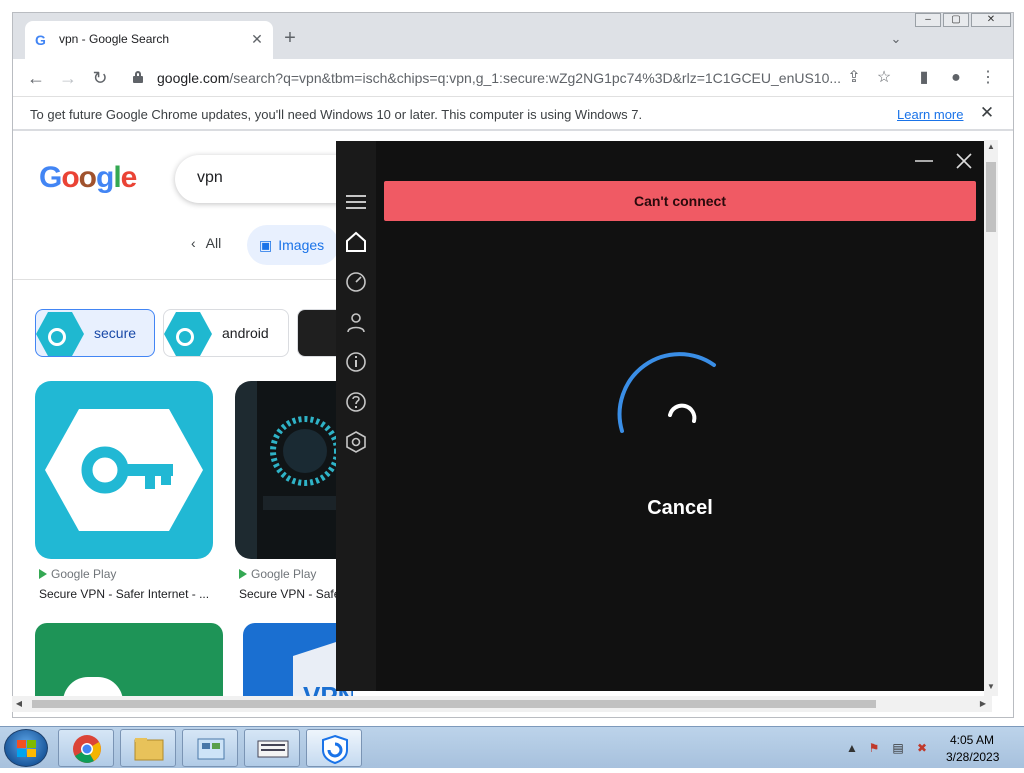 Image resolution: width=1024 pixels, height=773 pixels. I want to click on info-icon, so click(356, 362).